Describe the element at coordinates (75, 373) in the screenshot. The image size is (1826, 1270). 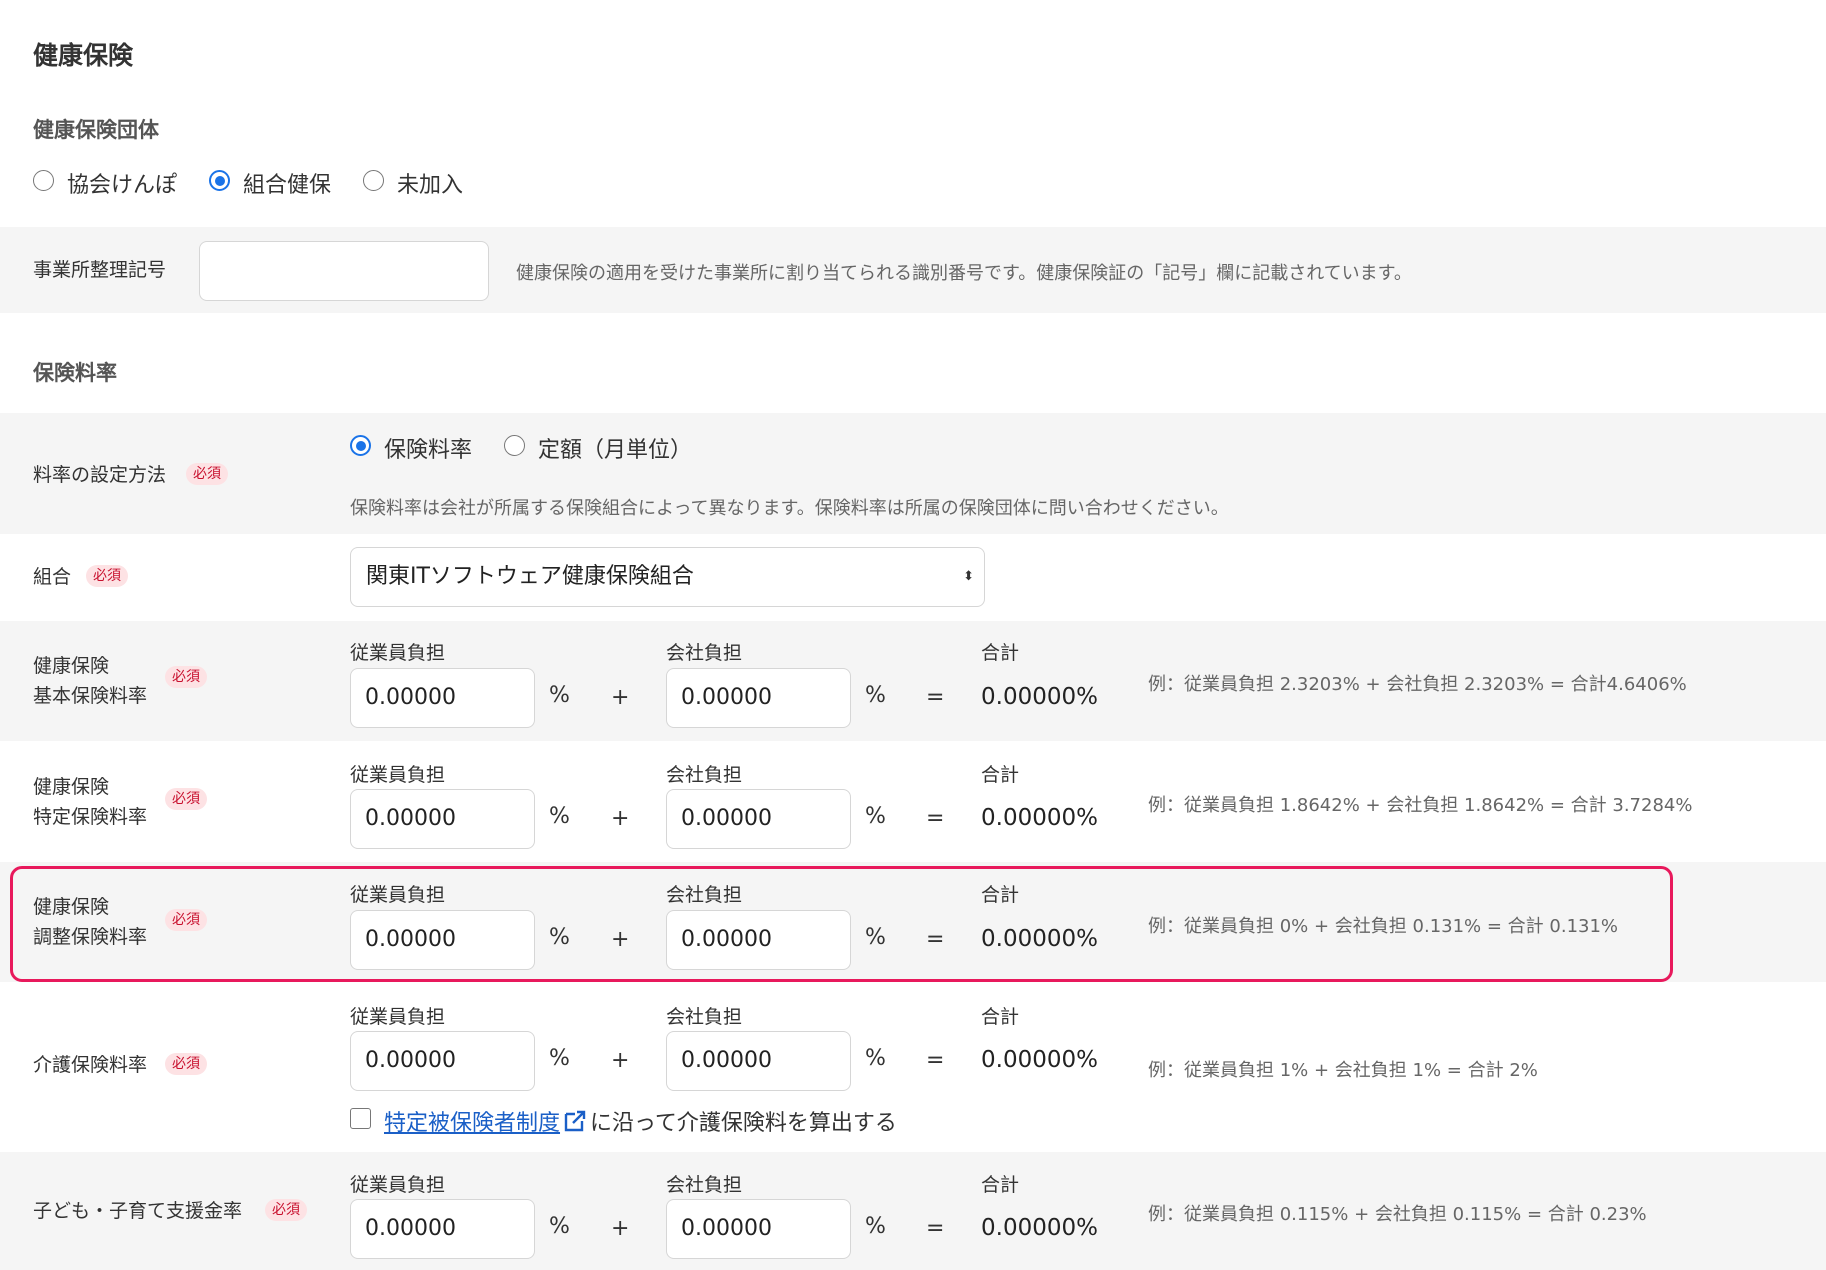
I see `rate-section-title: 保険料率` at that location.